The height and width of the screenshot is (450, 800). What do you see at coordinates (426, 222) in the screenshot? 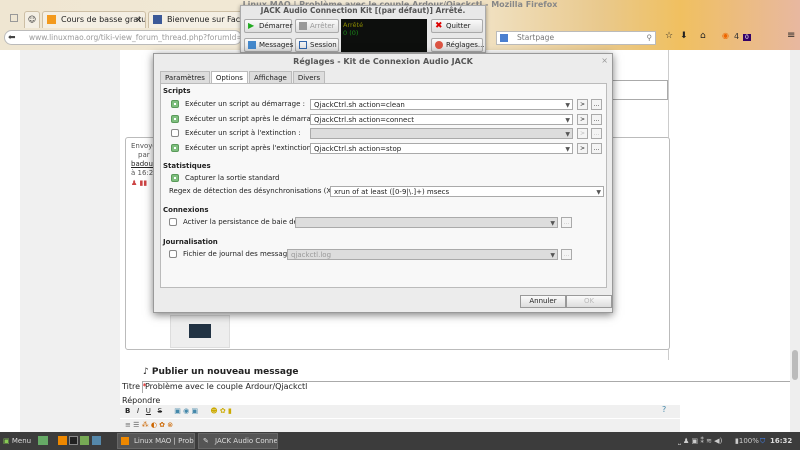
I see `patchbay-combo: ▼` at bounding box center [426, 222].